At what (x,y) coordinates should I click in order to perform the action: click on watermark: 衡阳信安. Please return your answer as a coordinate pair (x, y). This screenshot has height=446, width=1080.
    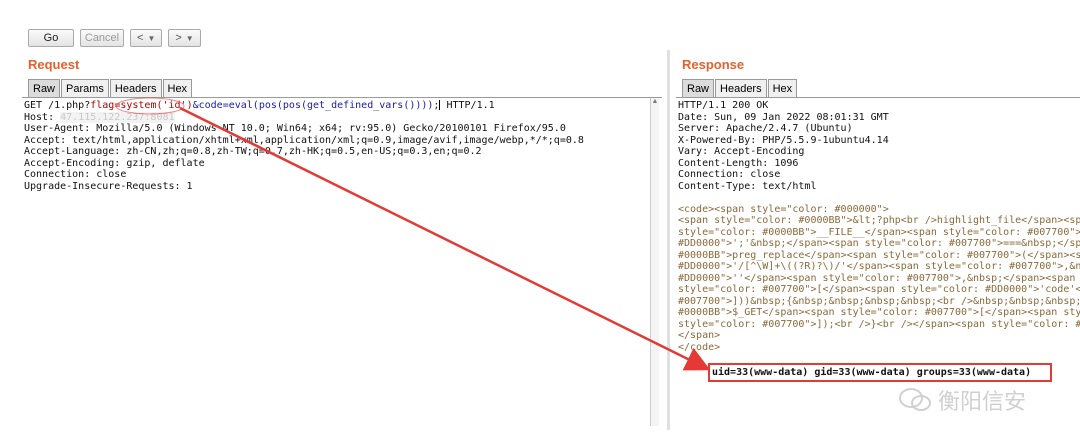
    Looking at the image, I should click on (962, 400).